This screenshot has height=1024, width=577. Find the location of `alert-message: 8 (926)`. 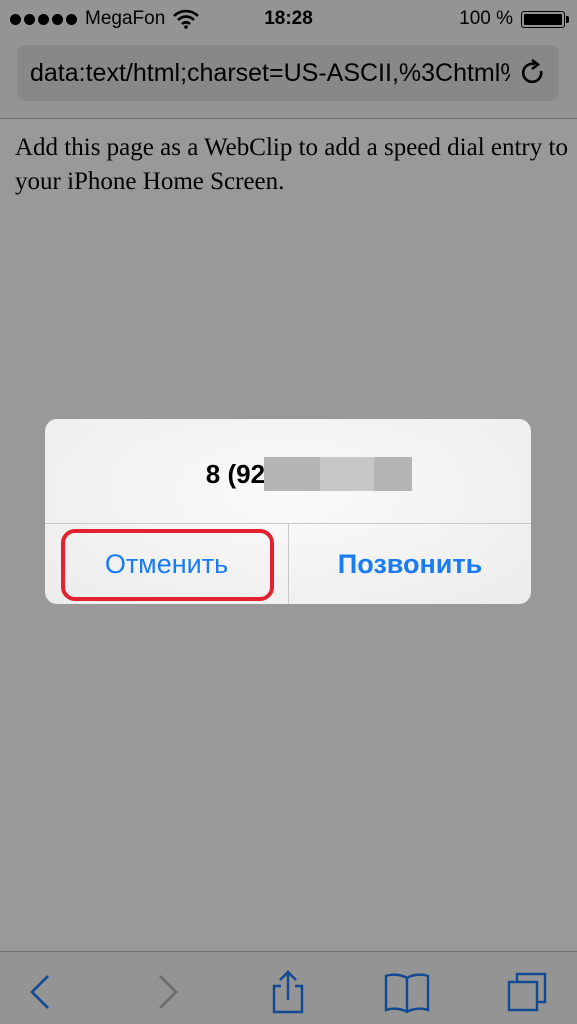

alert-message: 8 (926) is located at coordinates (288, 474).